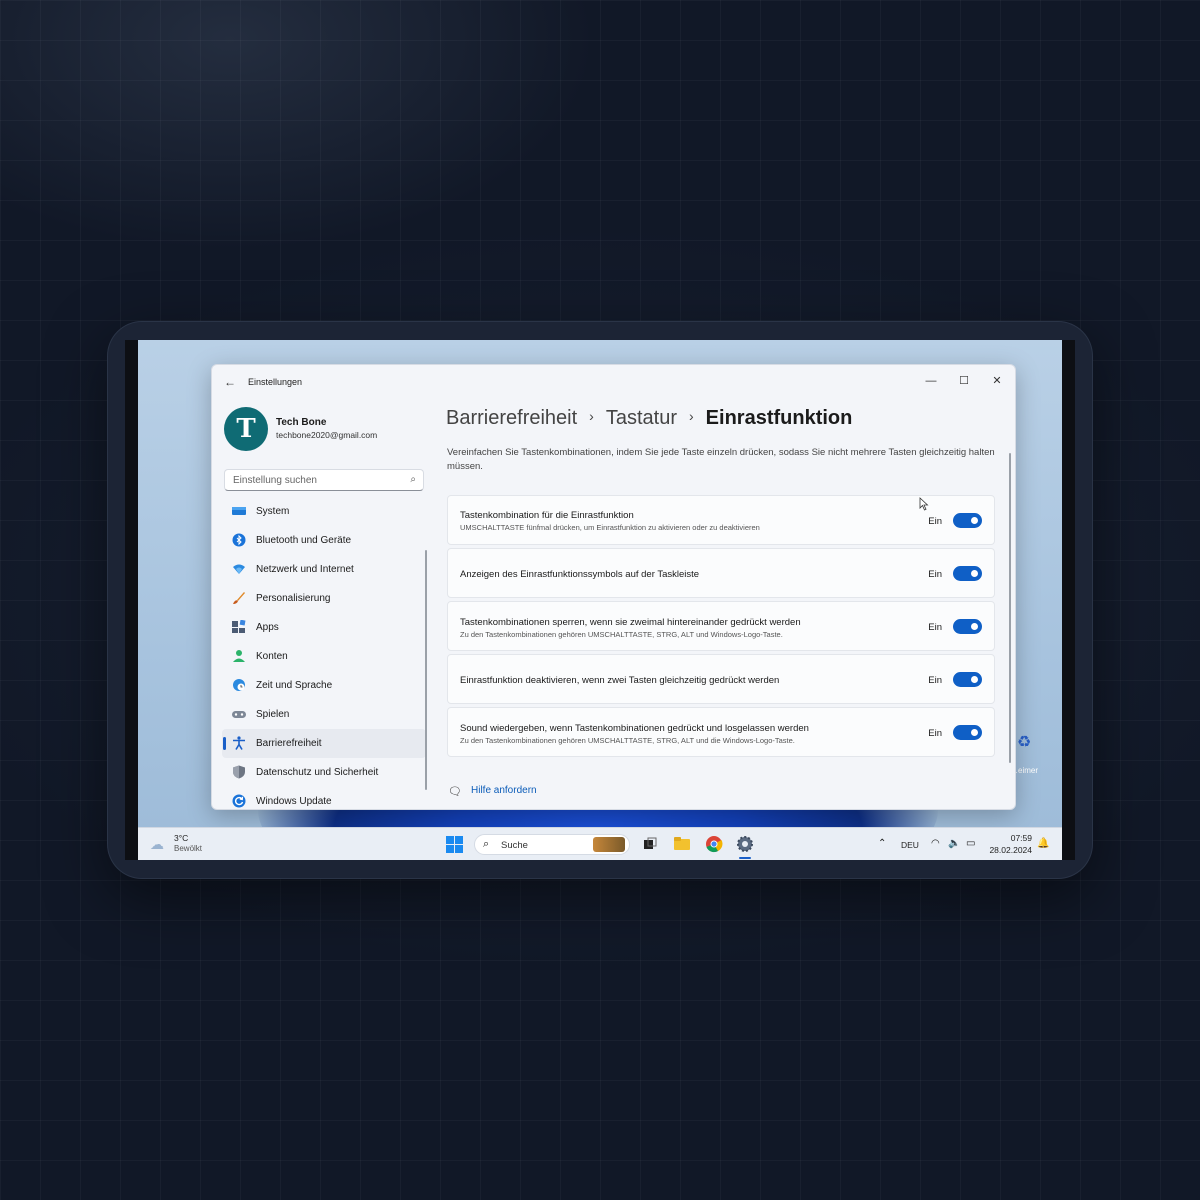 This screenshot has width=1200, height=1200. I want to click on breadcrumb-keyboard: Tastatur, so click(641, 418).